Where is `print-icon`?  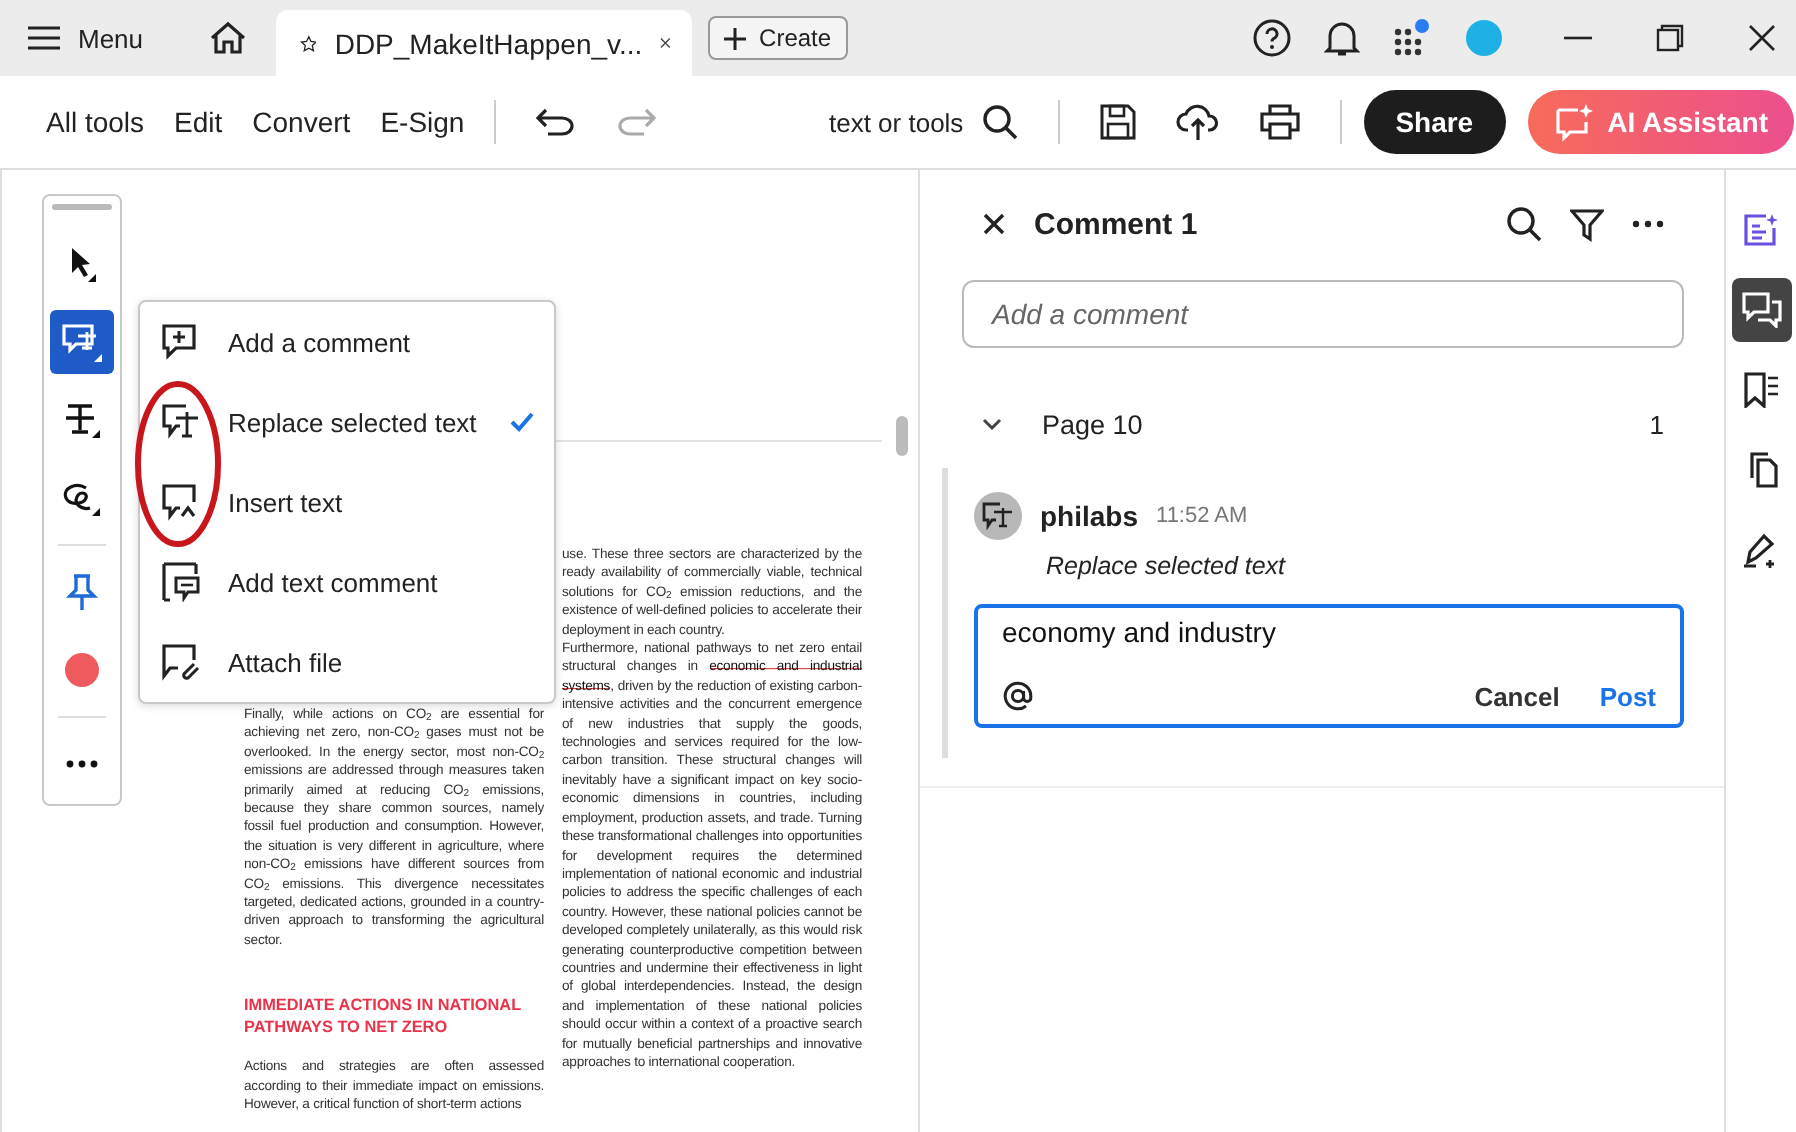 print-icon is located at coordinates (1279, 122).